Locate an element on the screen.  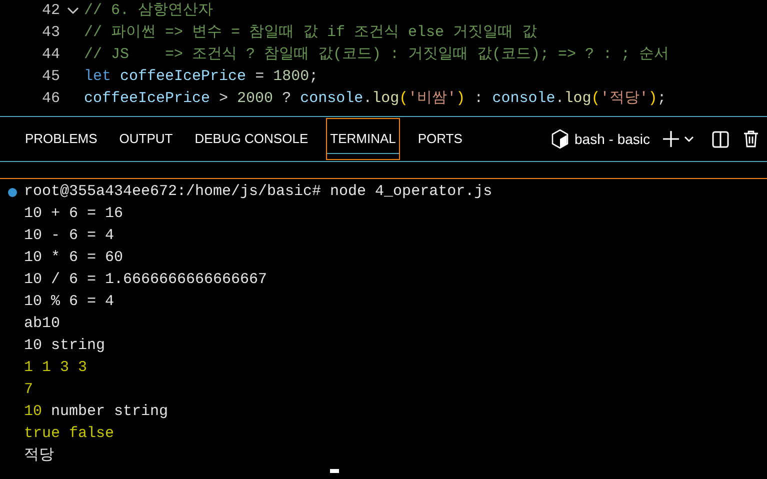
code-line: coffeeIcePrice > 2000 ? console.log('비쌈') : console.log('적당'); is located at coordinates (375, 98).